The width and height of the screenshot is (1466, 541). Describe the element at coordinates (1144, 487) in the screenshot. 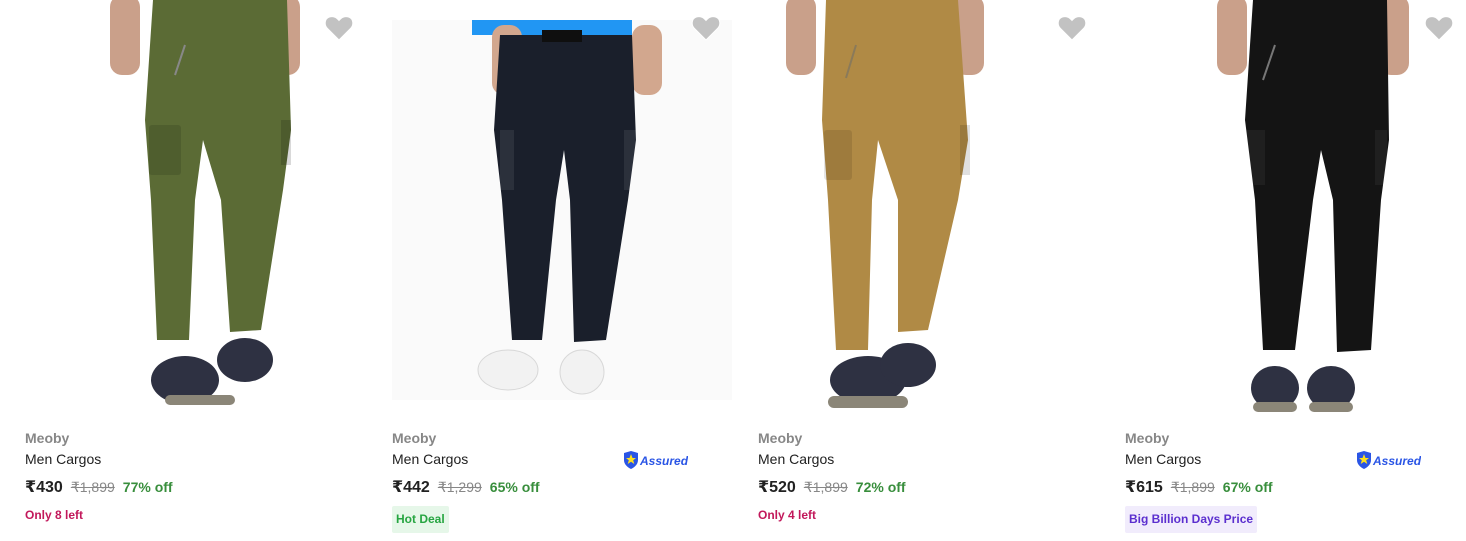

I see `selling-price: ₹615` at that location.